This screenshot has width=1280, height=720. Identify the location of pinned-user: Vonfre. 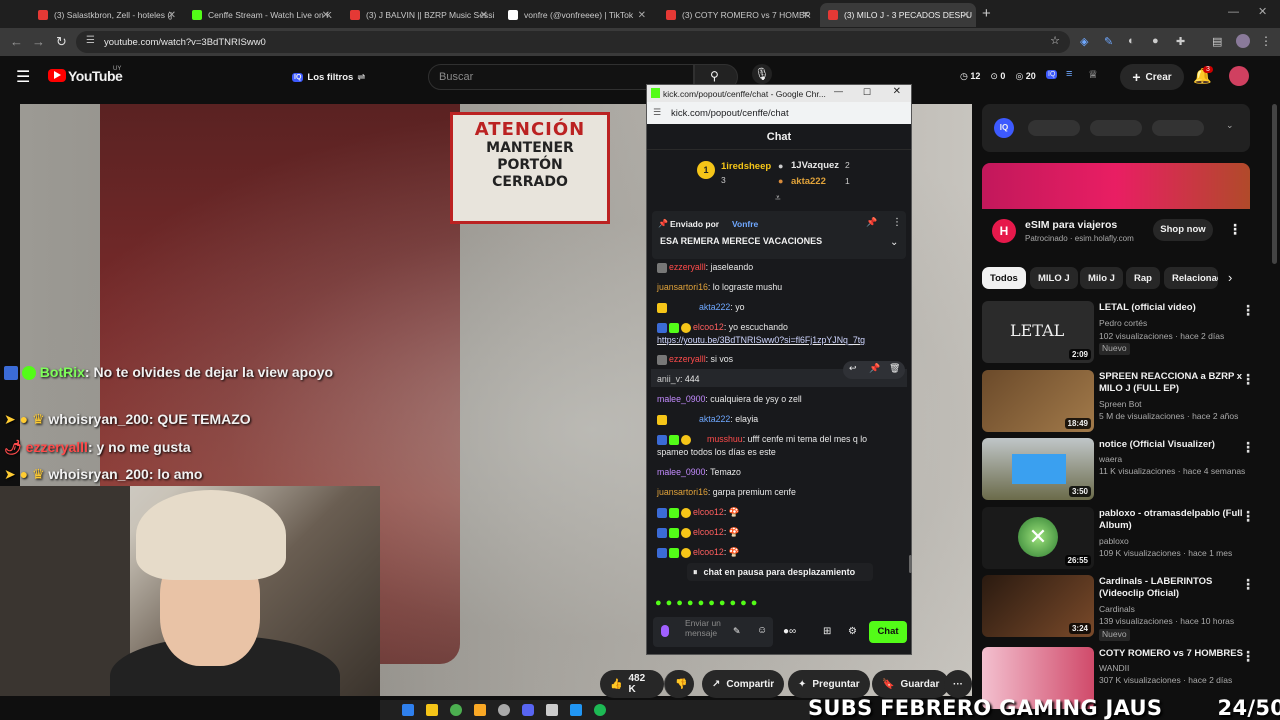
(745, 224).